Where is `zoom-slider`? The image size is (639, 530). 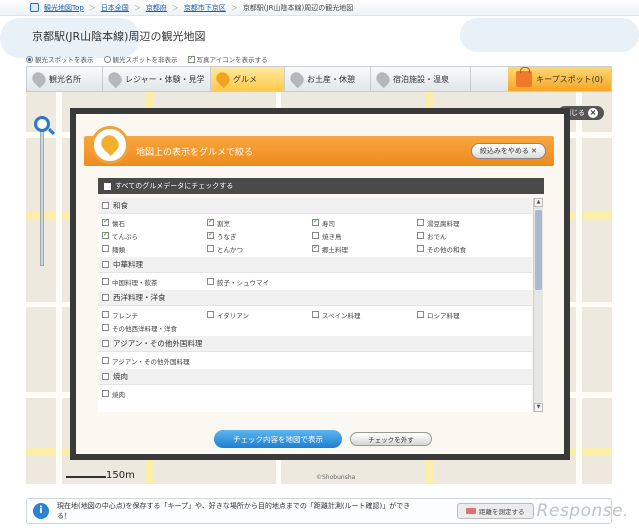
zoom-slider is located at coordinates (42, 191).